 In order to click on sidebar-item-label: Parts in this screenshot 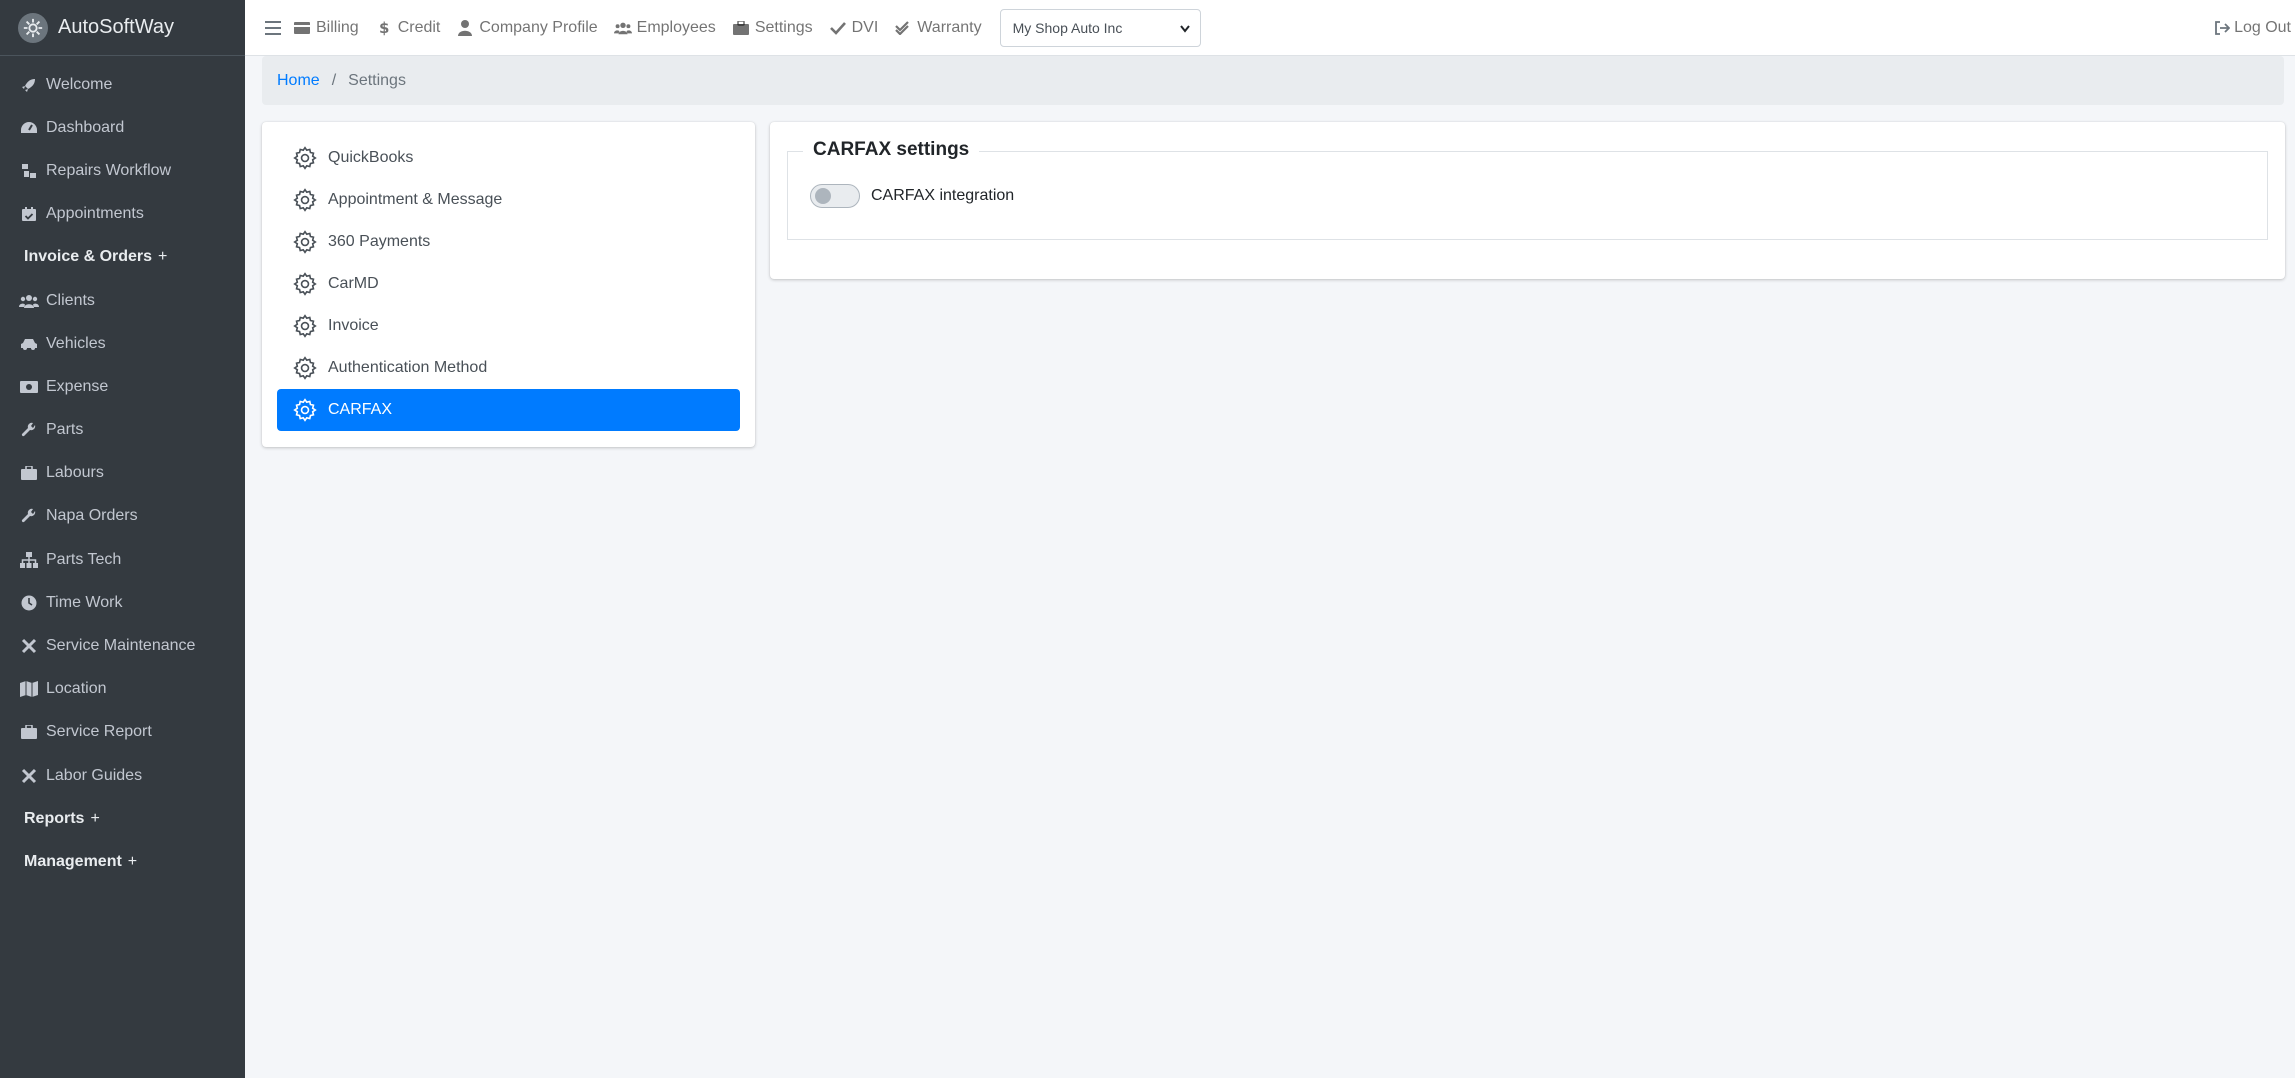, I will do `click(65, 430)`.